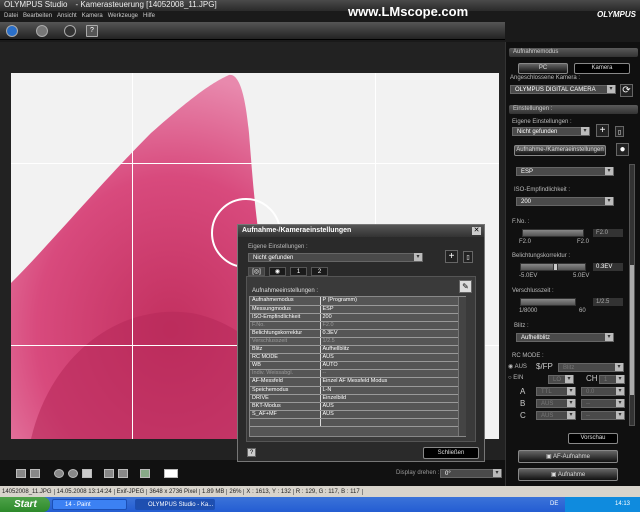  Describe the element at coordinates (563, 89) in the screenshot. I see `camera-select: OLYMPUS DIGITAL CAMERA` at that location.